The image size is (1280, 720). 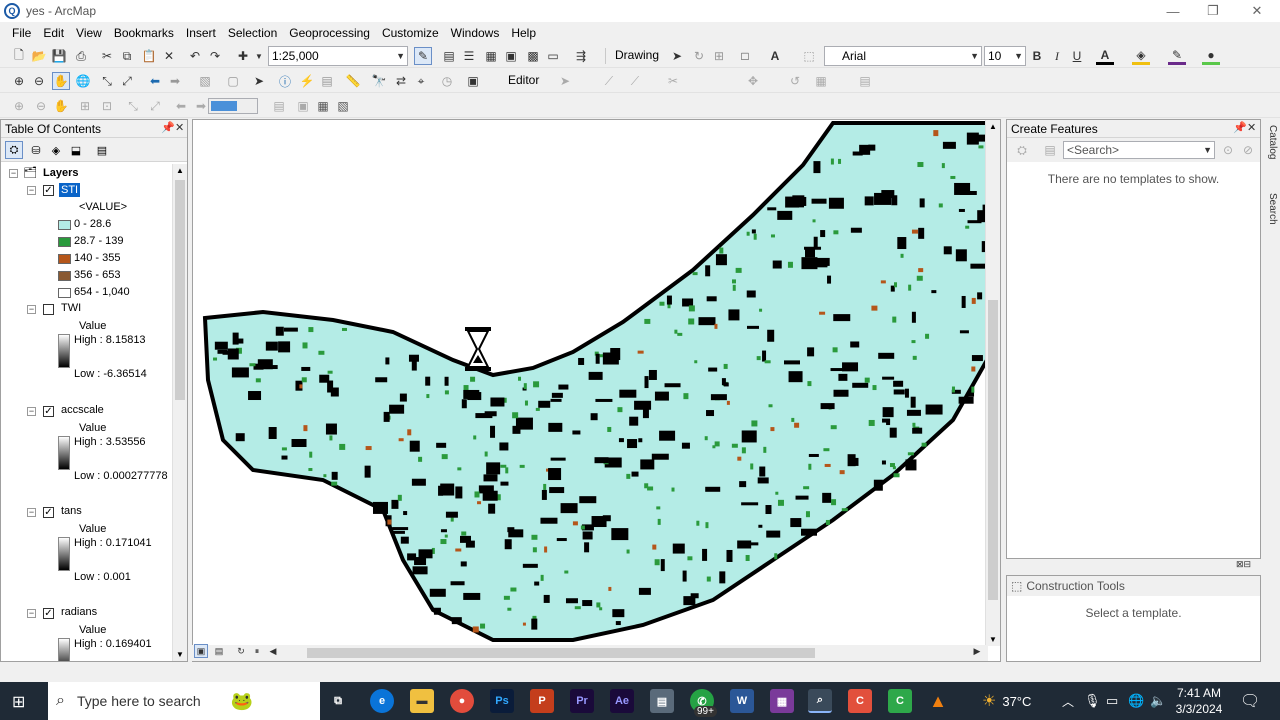 What do you see at coordinates (410, 33) in the screenshot?
I see `menu-customize: Customize` at bounding box center [410, 33].